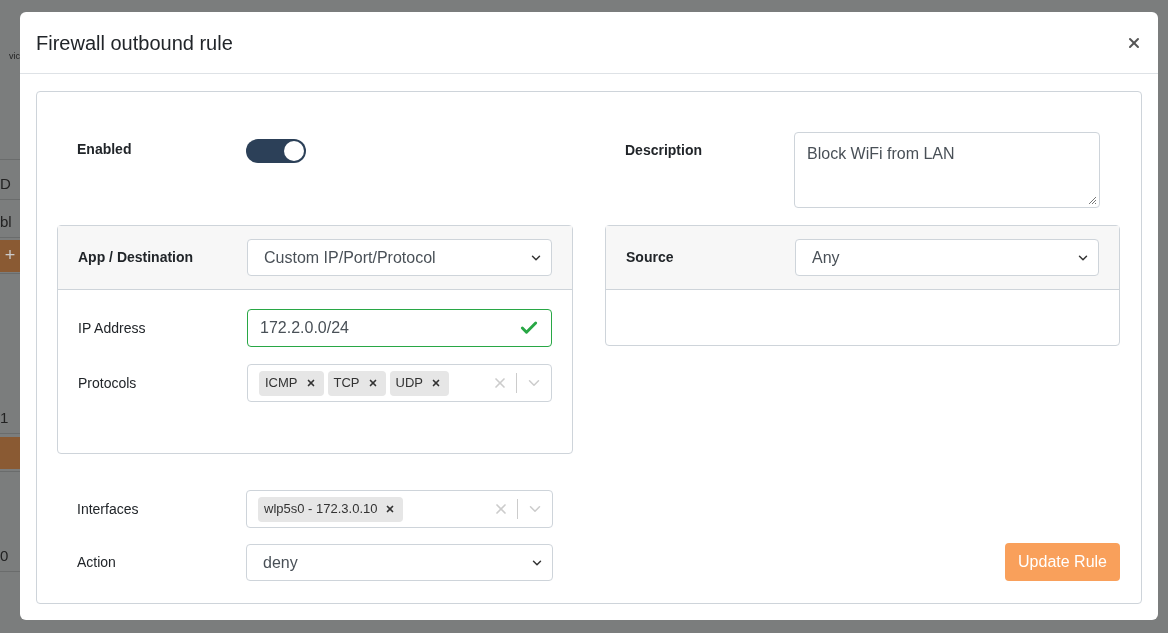 The height and width of the screenshot is (633, 1168). I want to click on protocols-multiselect: ICMP TCP UDP, so click(399, 383).